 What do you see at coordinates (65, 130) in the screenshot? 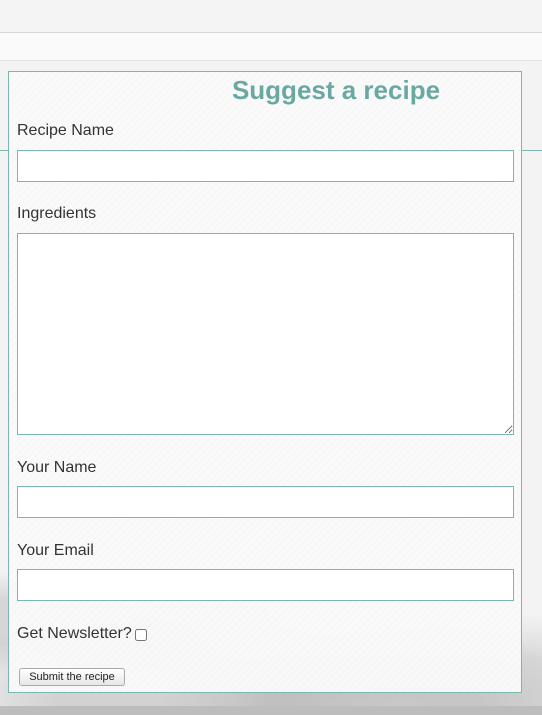
I see `recipe-name-label: Recipe Name` at bounding box center [65, 130].